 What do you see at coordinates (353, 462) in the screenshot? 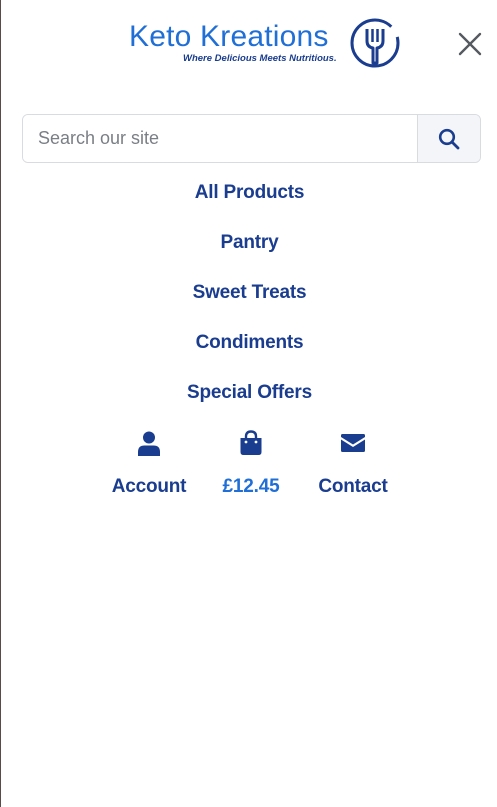
I see `contact-link: Contact` at bounding box center [353, 462].